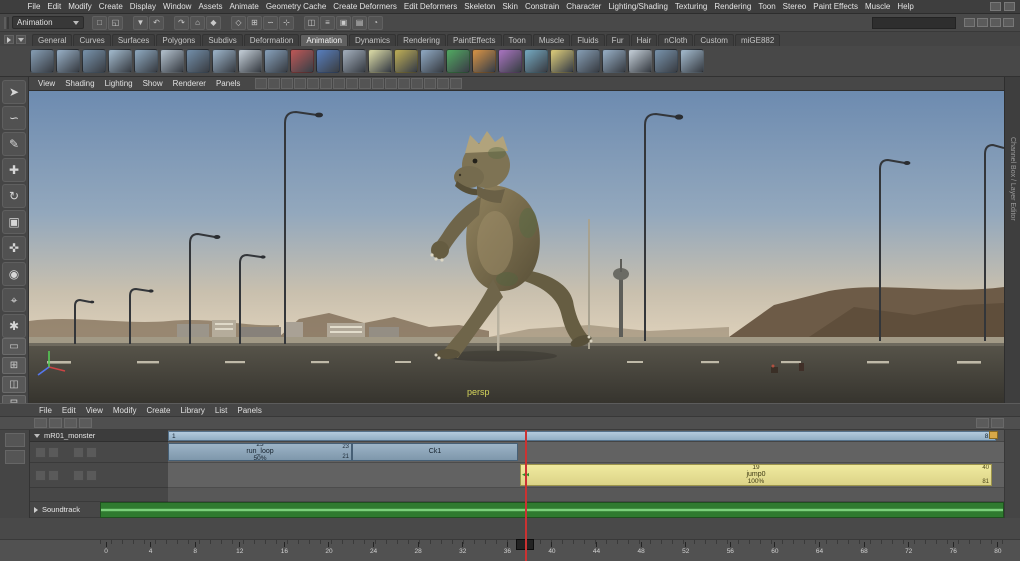  Describe the element at coordinates (14, 222) in the screenshot. I see `scale-tool: ▣` at that location.